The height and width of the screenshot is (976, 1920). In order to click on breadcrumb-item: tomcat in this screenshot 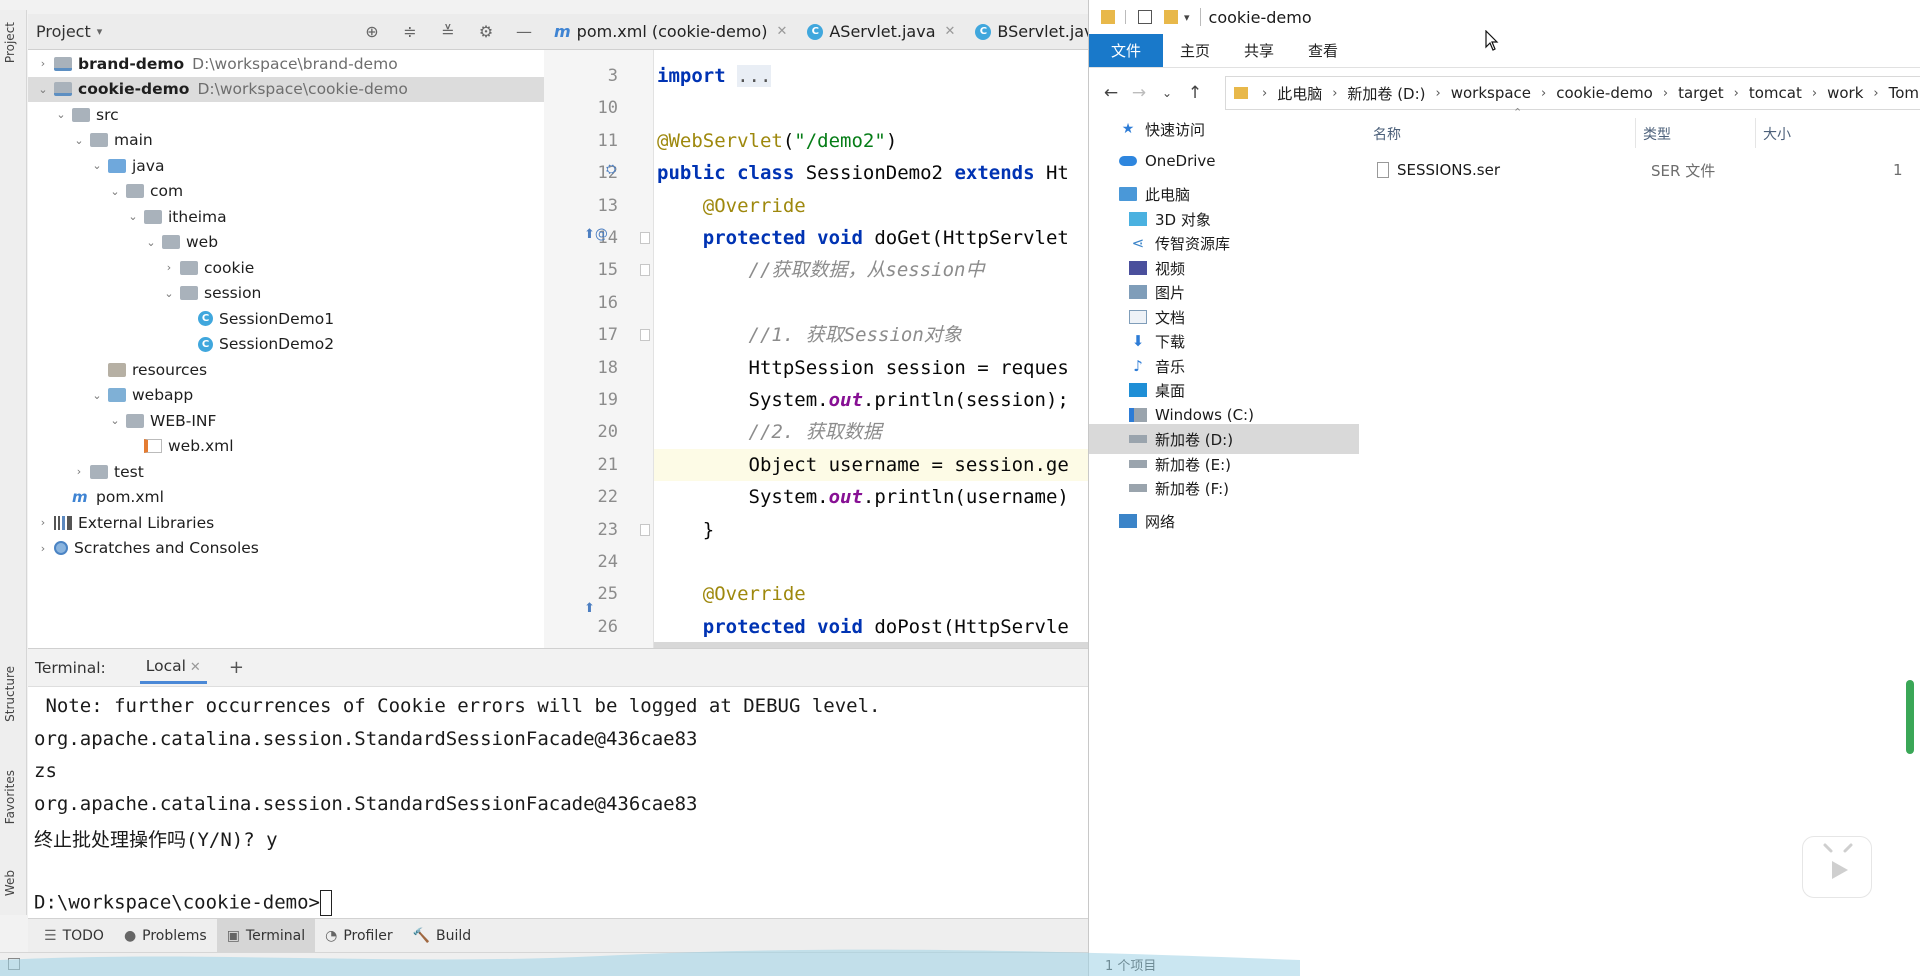, I will do `click(1775, 93)`.